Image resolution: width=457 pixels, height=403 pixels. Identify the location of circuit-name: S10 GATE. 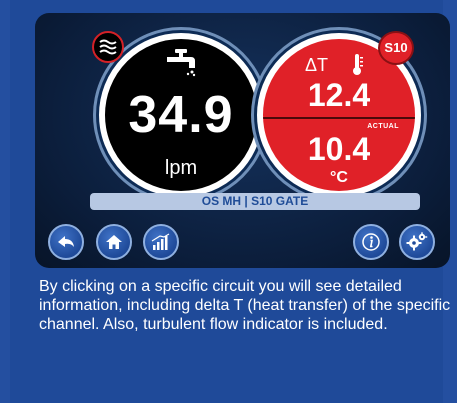
(280, 201).